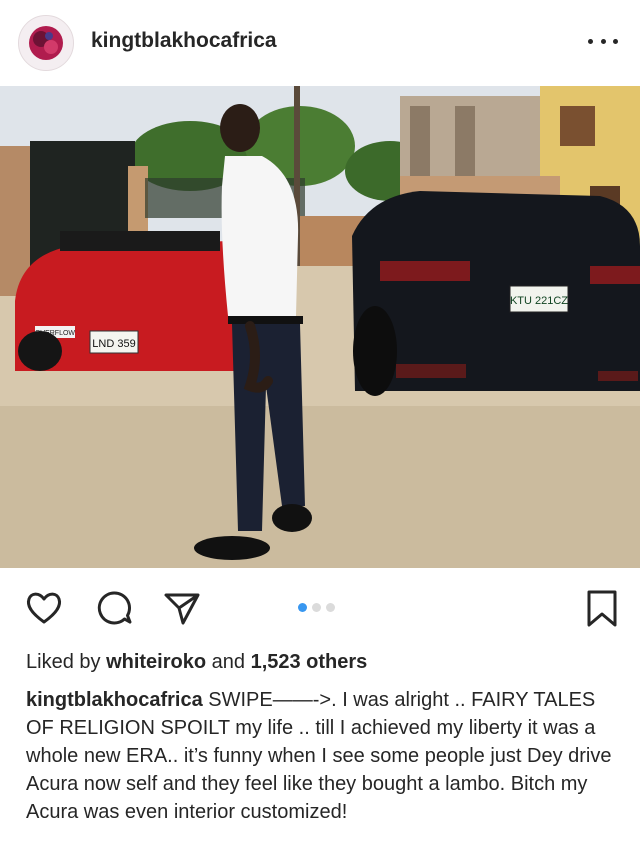 The height and width of the screenshot is (847, 640). I want to click on plate-left: LND 359, so click(113, 344).